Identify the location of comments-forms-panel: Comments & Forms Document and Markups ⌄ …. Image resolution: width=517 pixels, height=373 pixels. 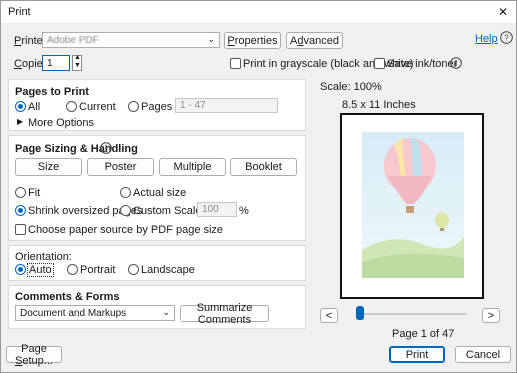
(157, 307).